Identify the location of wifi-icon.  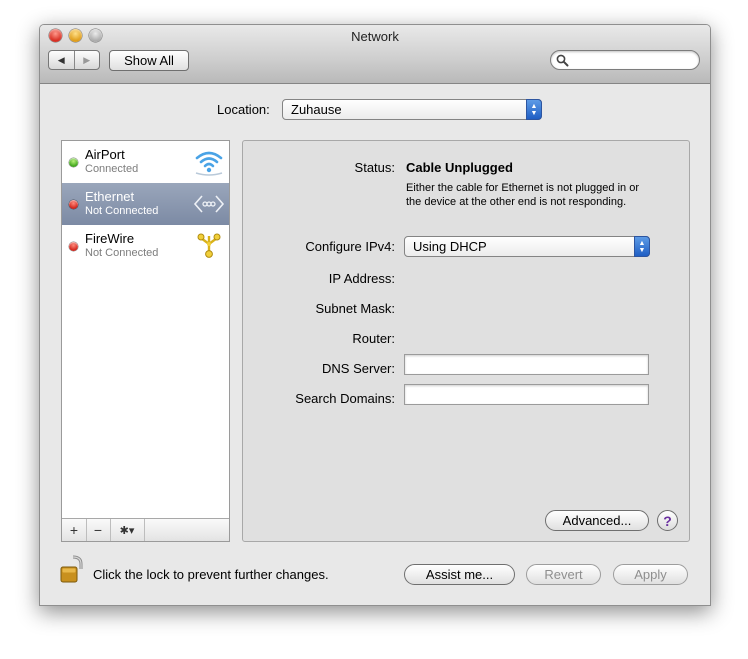
(209, 163).